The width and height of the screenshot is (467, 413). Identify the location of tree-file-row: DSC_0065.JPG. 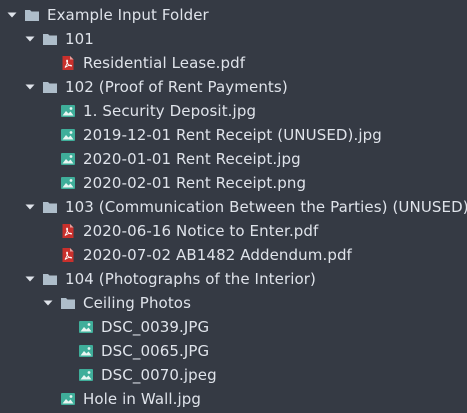
(233, 351).